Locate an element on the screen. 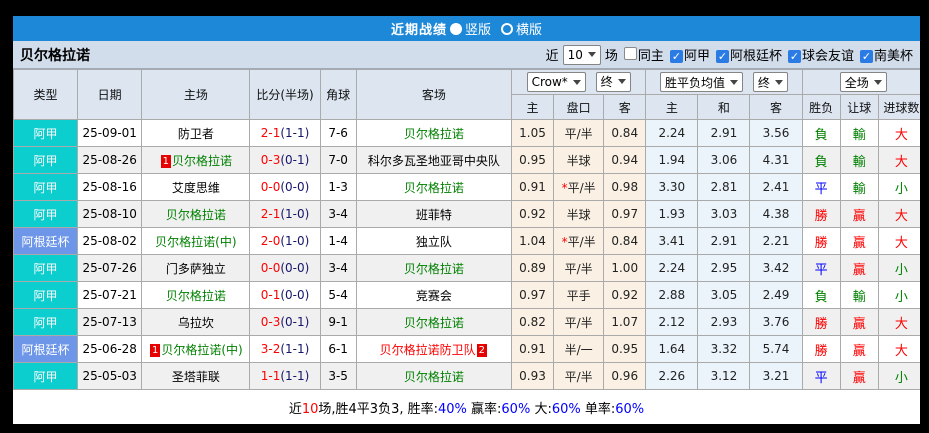  home-team-cell: 1 贝尔格拉诺 is located at coordinates (196, 160).